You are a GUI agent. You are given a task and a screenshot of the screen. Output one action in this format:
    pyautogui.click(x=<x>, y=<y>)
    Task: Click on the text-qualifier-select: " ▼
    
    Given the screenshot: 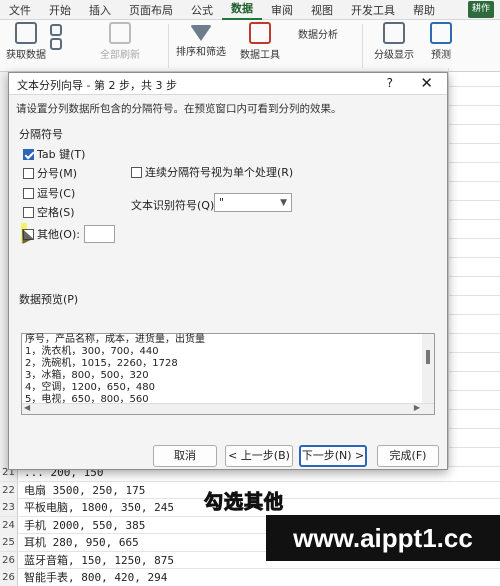 What is the action you would take?
    pyautogui.click(x=253, y=202)
    